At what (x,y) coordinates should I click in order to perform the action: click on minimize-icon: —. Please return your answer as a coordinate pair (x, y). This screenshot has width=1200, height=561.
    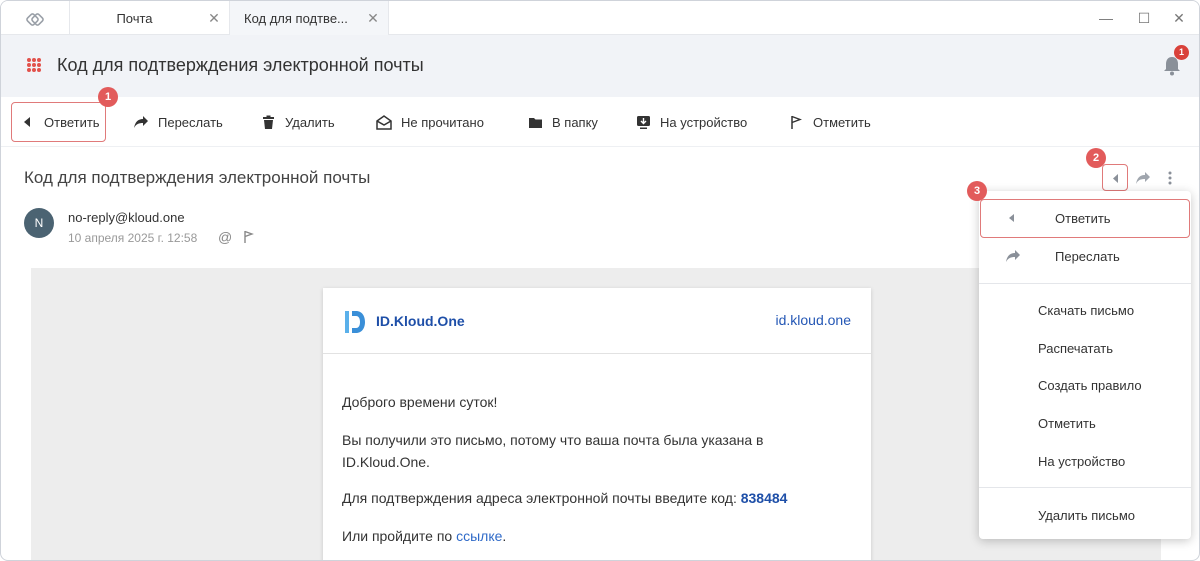
    Looking at the image, I should click on (1106, 18).